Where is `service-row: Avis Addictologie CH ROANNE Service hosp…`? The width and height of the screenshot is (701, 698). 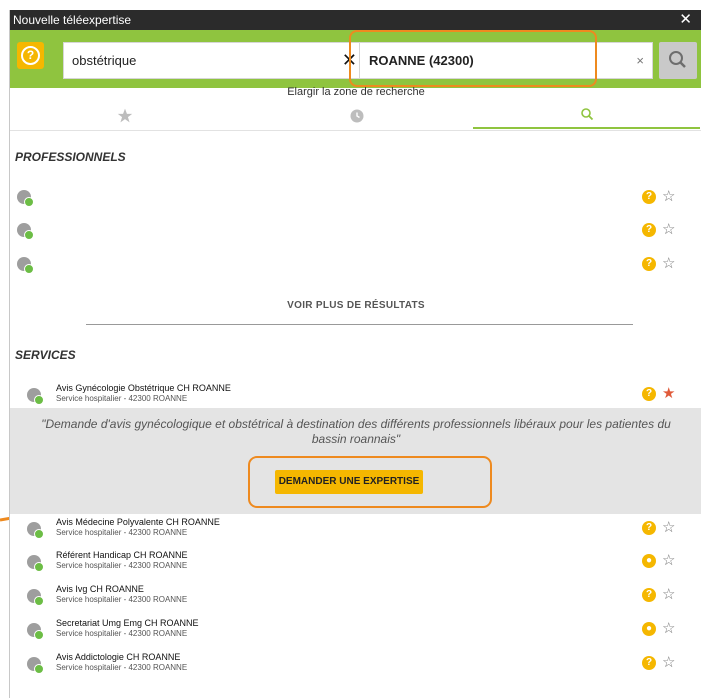
service-row: Avis Addictologie CH ROANNE Service hosp… is located at coordinates (355, 662).